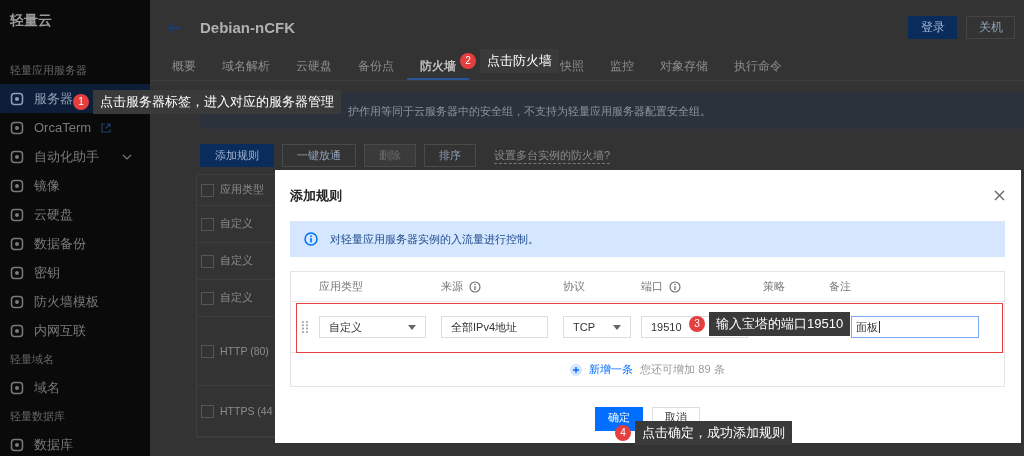 The height and width of the screenshot is (456, 1024). I want to click on section-label: 轻量域名, so click(32, 359).